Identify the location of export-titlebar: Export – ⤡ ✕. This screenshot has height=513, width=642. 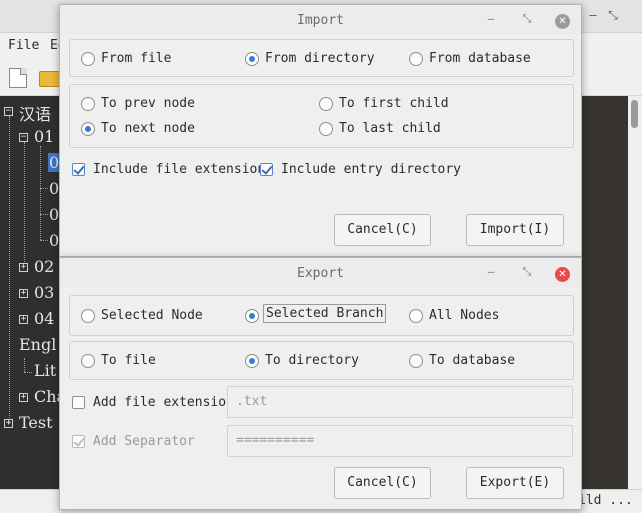
(320, 273).